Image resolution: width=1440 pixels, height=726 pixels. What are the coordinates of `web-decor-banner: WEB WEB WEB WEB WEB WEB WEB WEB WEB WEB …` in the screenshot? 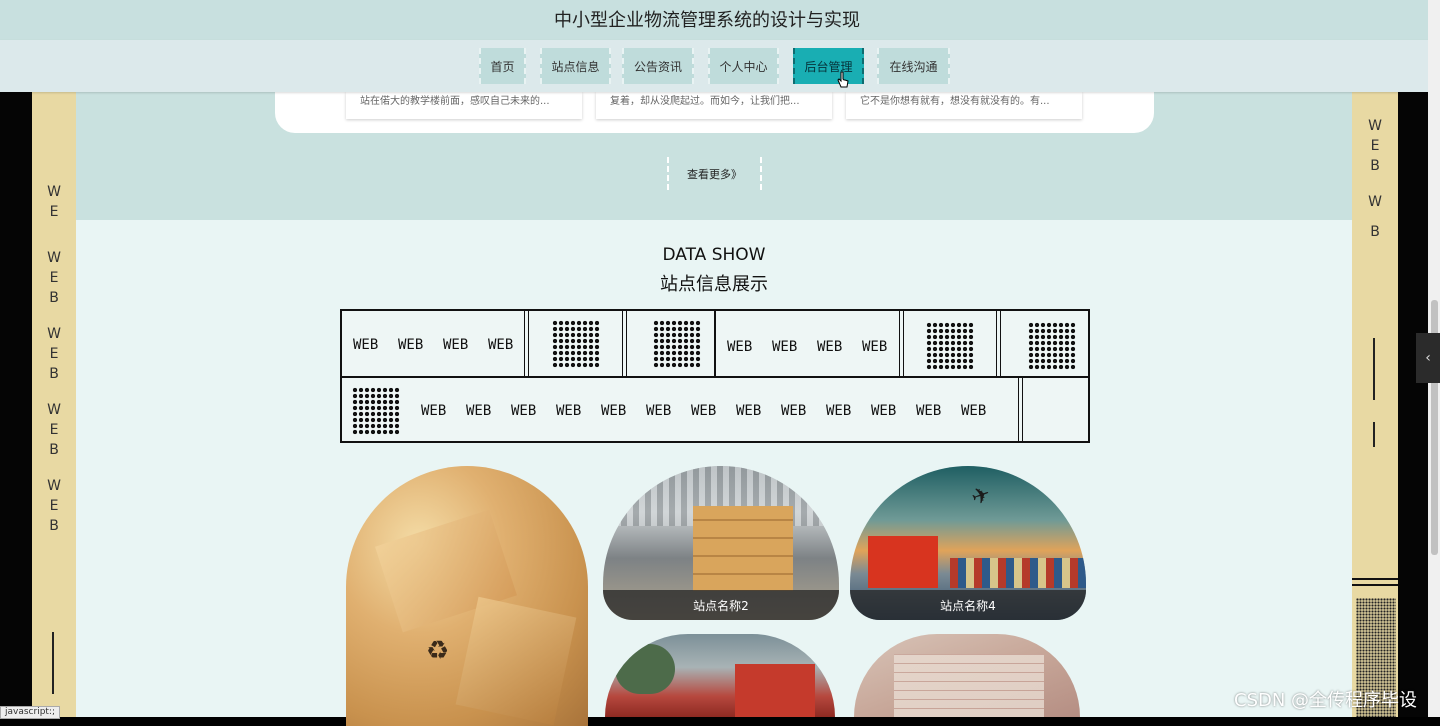 It's located at (715, 376).